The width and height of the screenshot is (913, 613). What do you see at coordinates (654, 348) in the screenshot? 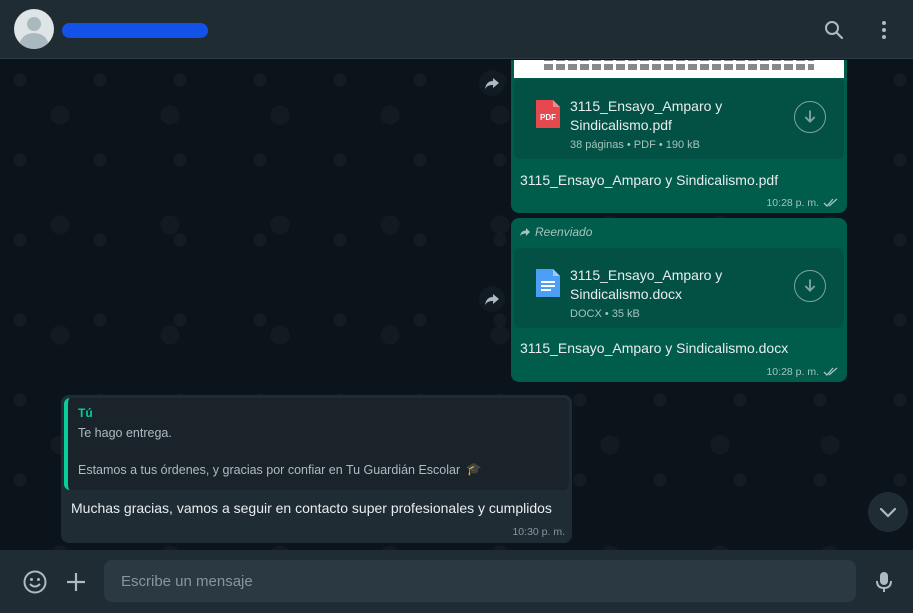
I see `message-caption: 3115_Ensayo_Amparo y Sindicalismo.docx` at bounding box center [654, 348].